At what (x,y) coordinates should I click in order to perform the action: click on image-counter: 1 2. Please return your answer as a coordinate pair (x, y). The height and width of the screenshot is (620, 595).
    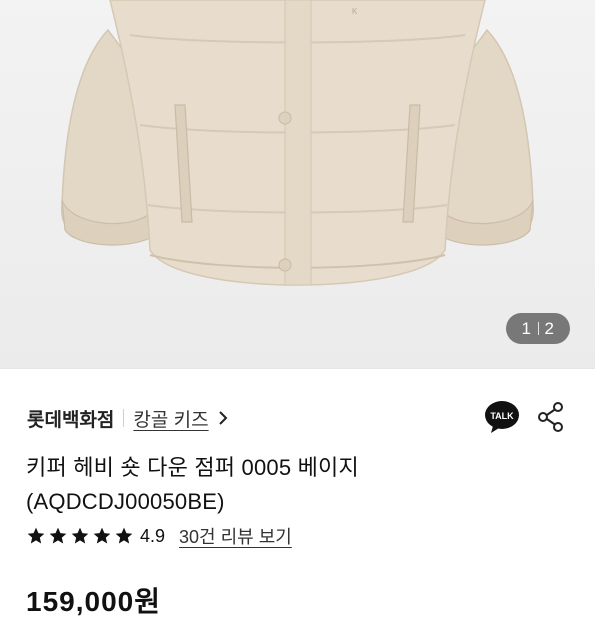
    Looking at the image, I should click on (538, 328).